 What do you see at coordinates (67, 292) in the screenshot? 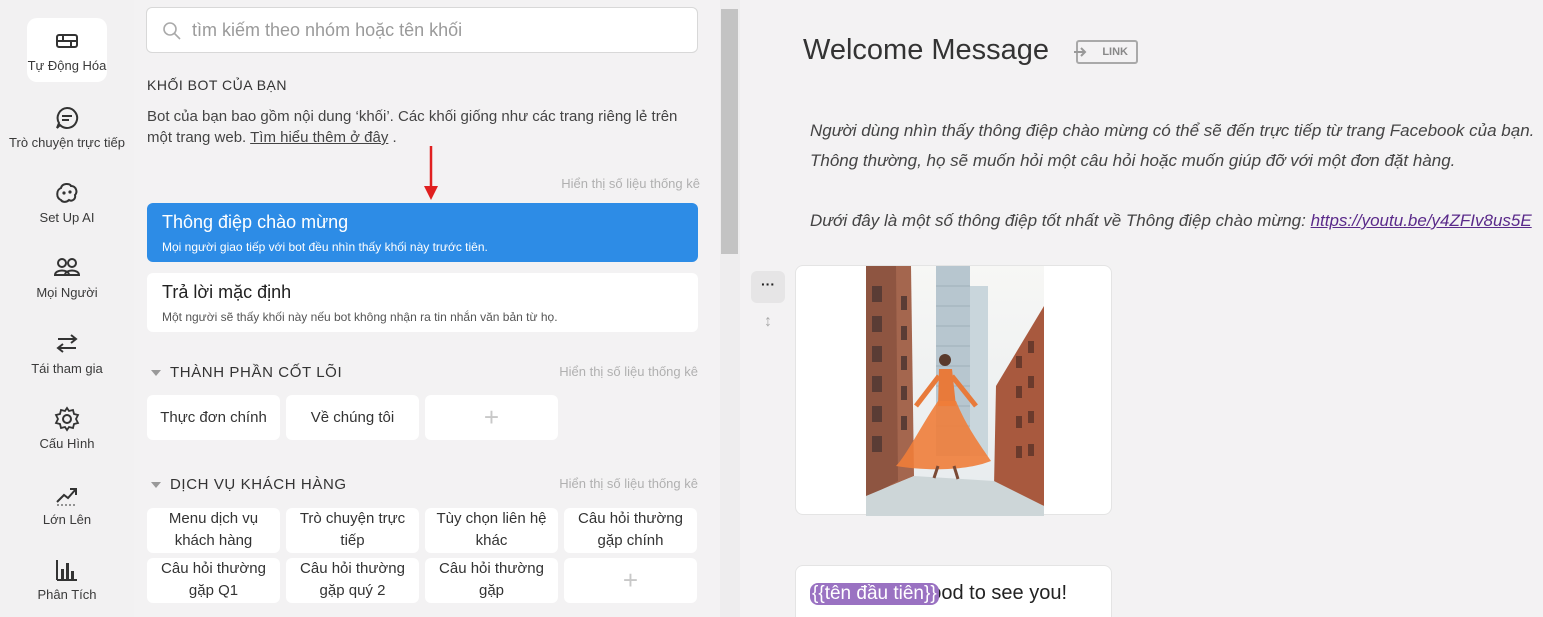
I see `nav-label: Mọi Người` at bounding box center [67, 292].